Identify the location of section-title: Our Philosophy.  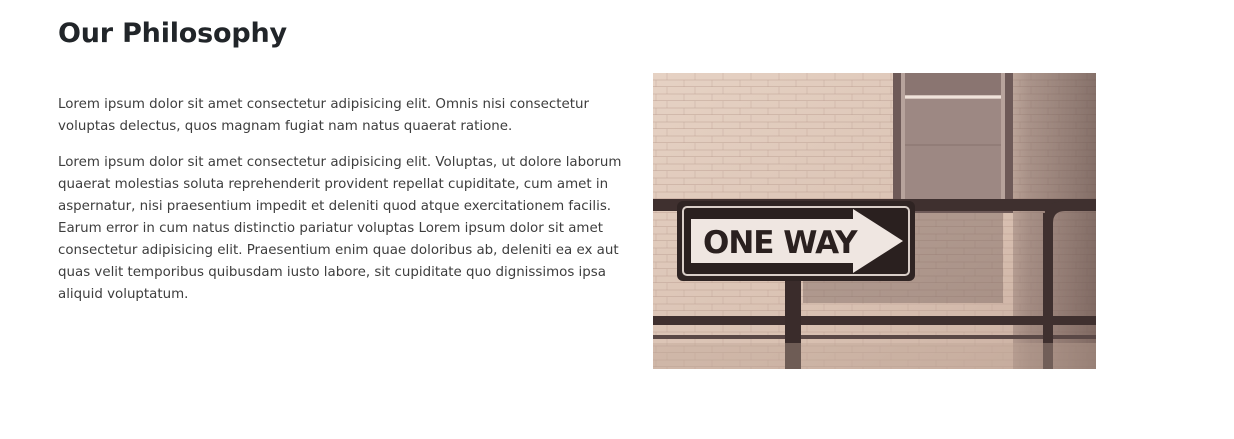
(172, 33).